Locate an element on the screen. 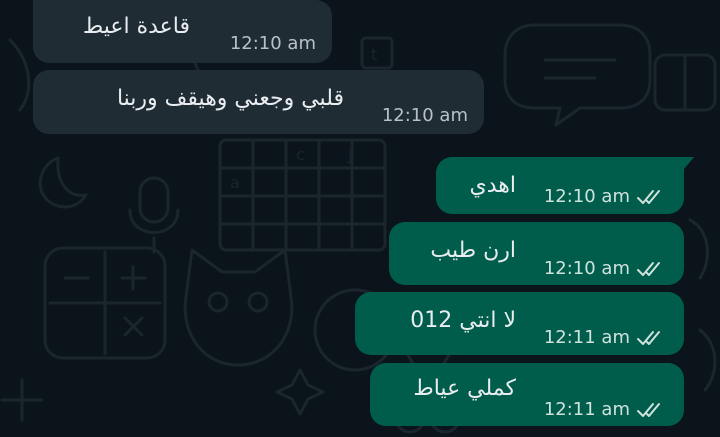 This screenshot has height=437, width=720. message-bubble-outgoing: اهدي 12:10 am is located at coordinates (565, 185).